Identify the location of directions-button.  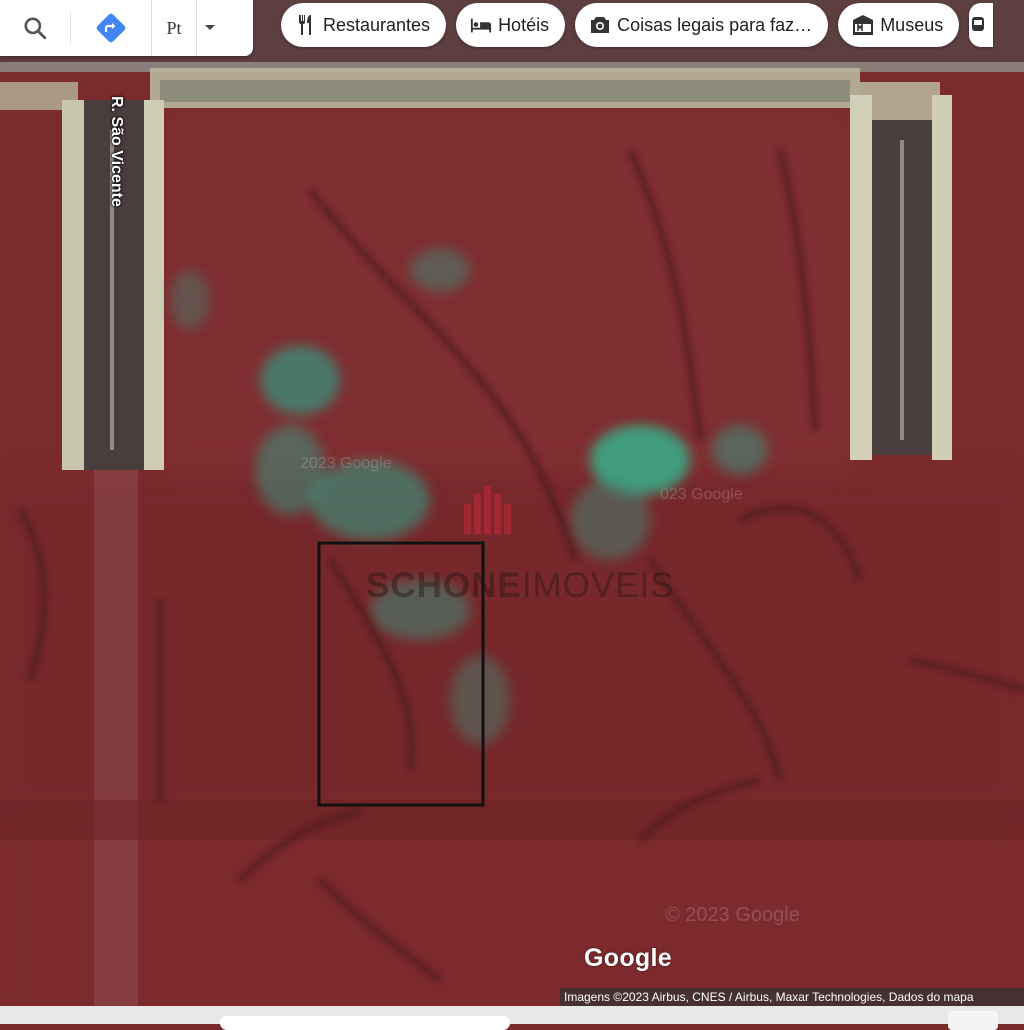
(111, 28).